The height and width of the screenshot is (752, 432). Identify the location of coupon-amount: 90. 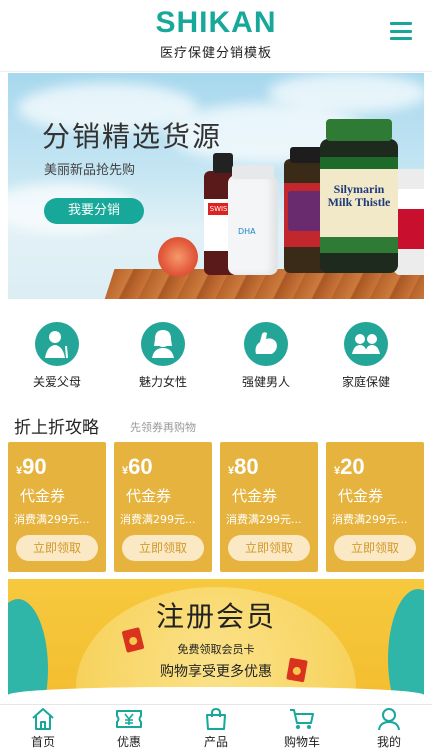
(34, 466).